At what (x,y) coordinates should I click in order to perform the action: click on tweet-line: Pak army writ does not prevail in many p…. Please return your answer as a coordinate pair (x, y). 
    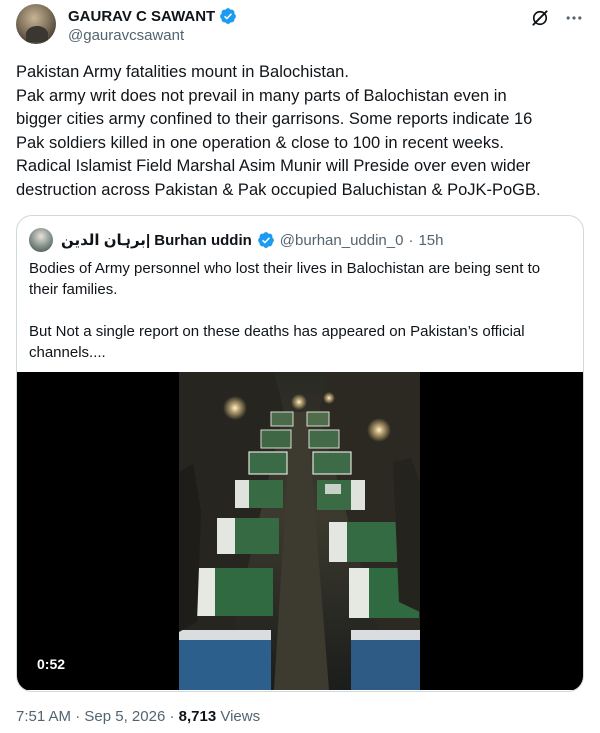
    Looking at the image, I should click on (261, 95).